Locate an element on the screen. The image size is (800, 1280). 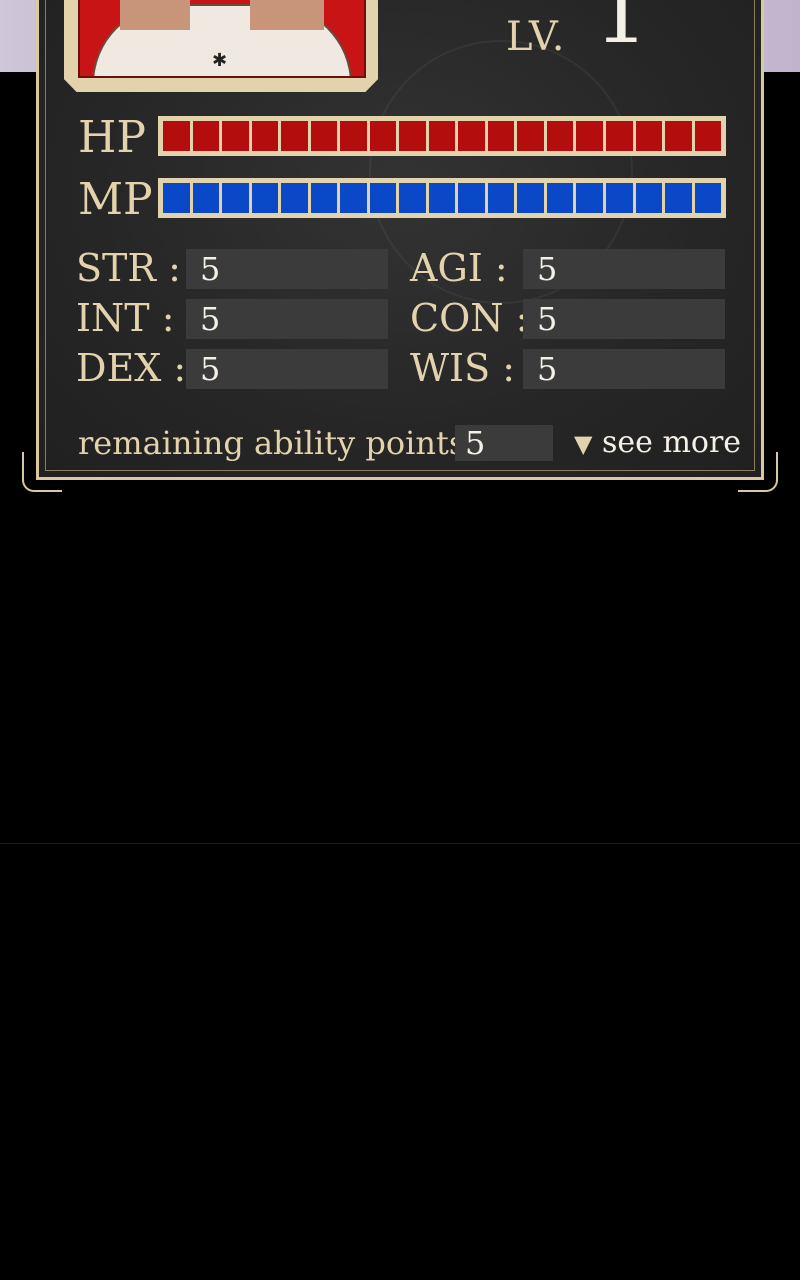
stat-label-int: INT : is located at coordinates (125, 318).